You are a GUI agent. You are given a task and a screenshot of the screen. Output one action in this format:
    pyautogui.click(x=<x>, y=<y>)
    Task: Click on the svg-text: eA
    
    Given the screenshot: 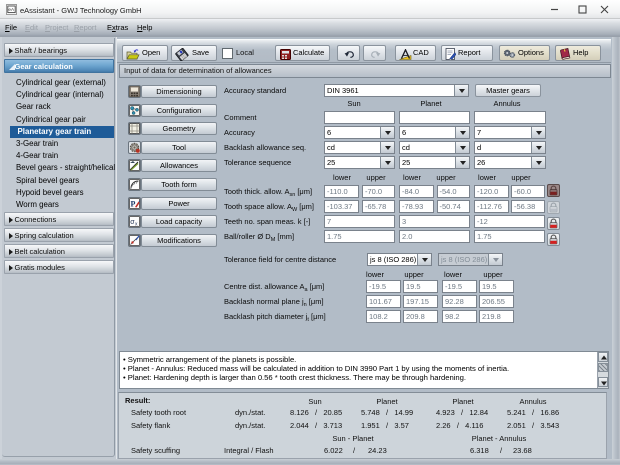 What is the action you would take?
    pyautogui.click(x=11, y=9)
    